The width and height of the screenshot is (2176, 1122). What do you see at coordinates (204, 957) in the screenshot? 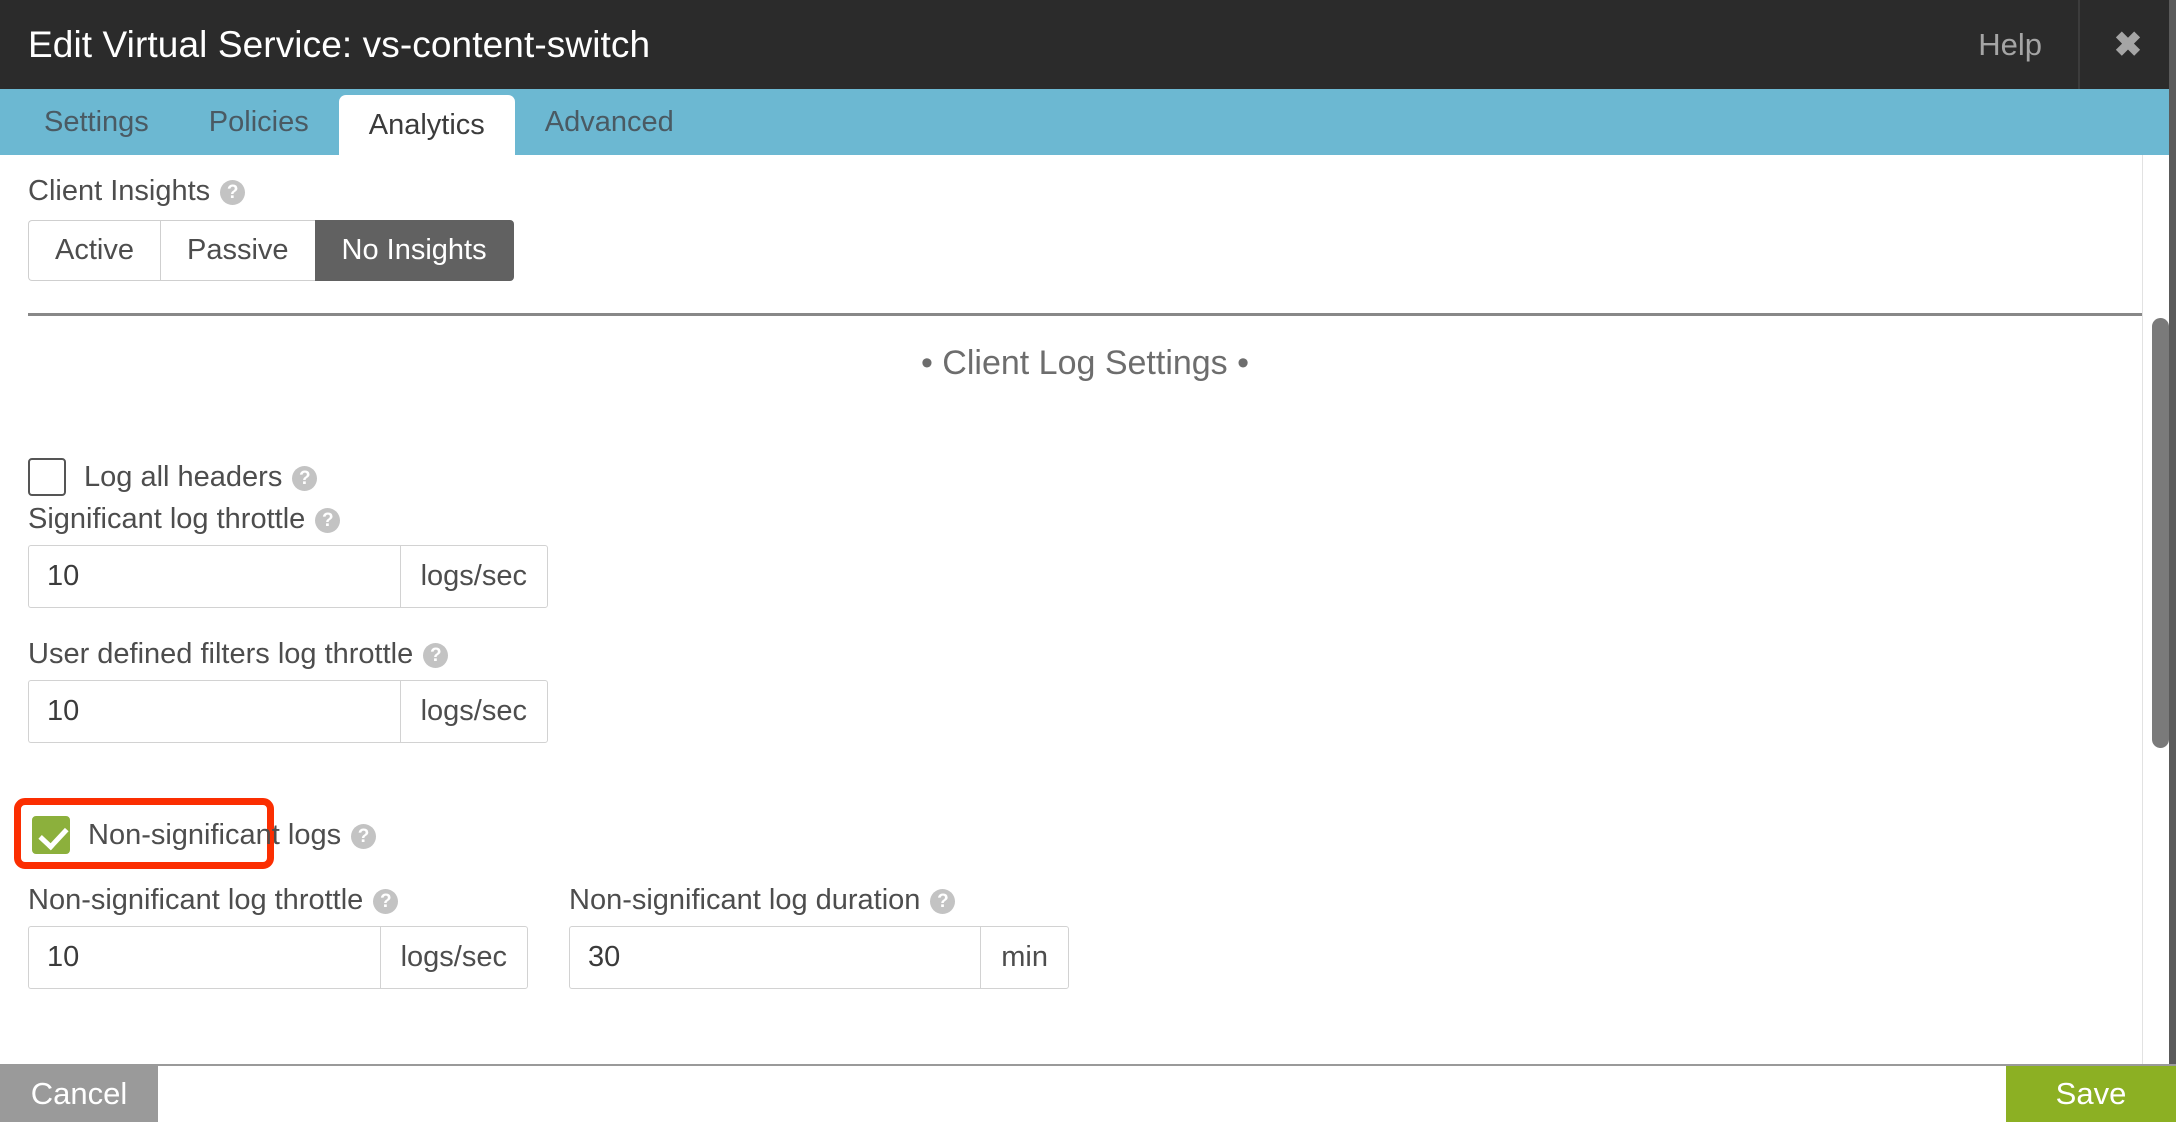
I see `non-significant-log-throttle-input` at bounding box center [204, 957].